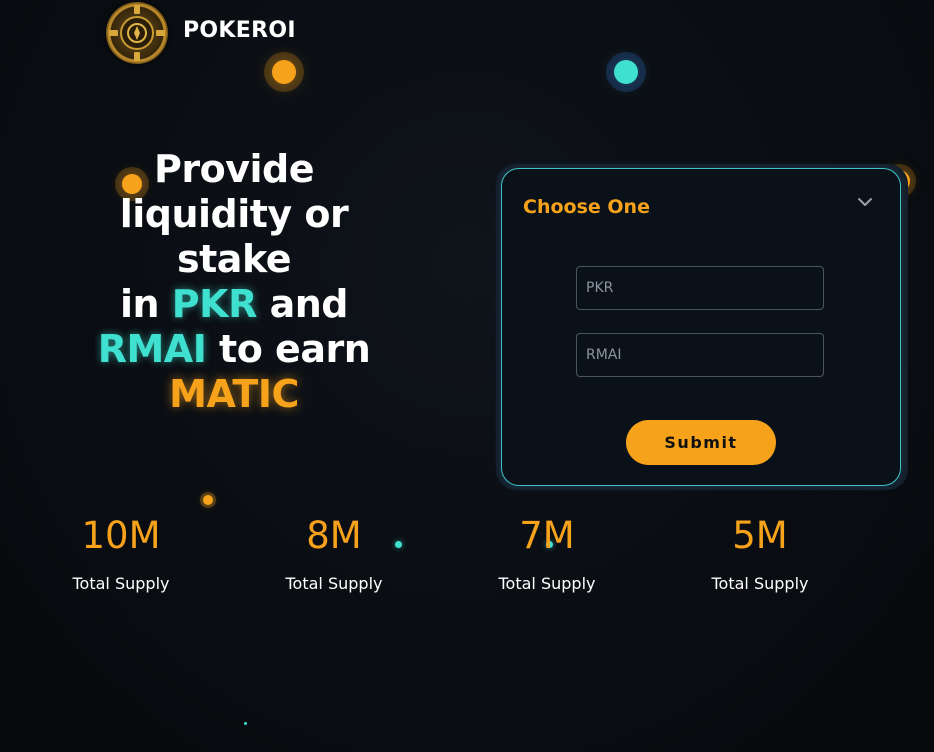 This screenshot has width=934, height=752. What do you see at coordinates (865, 202) in the screenshot?
I see `chevron-down-icon` at bounding box center [865, 202].